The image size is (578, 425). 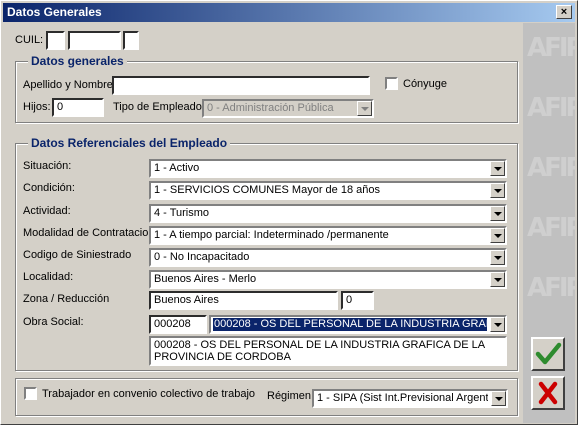 What do you see at coordinates (47, 166) in the screenshot?
I see `situacion-label: Situación:` at bounding box center [47, 166].